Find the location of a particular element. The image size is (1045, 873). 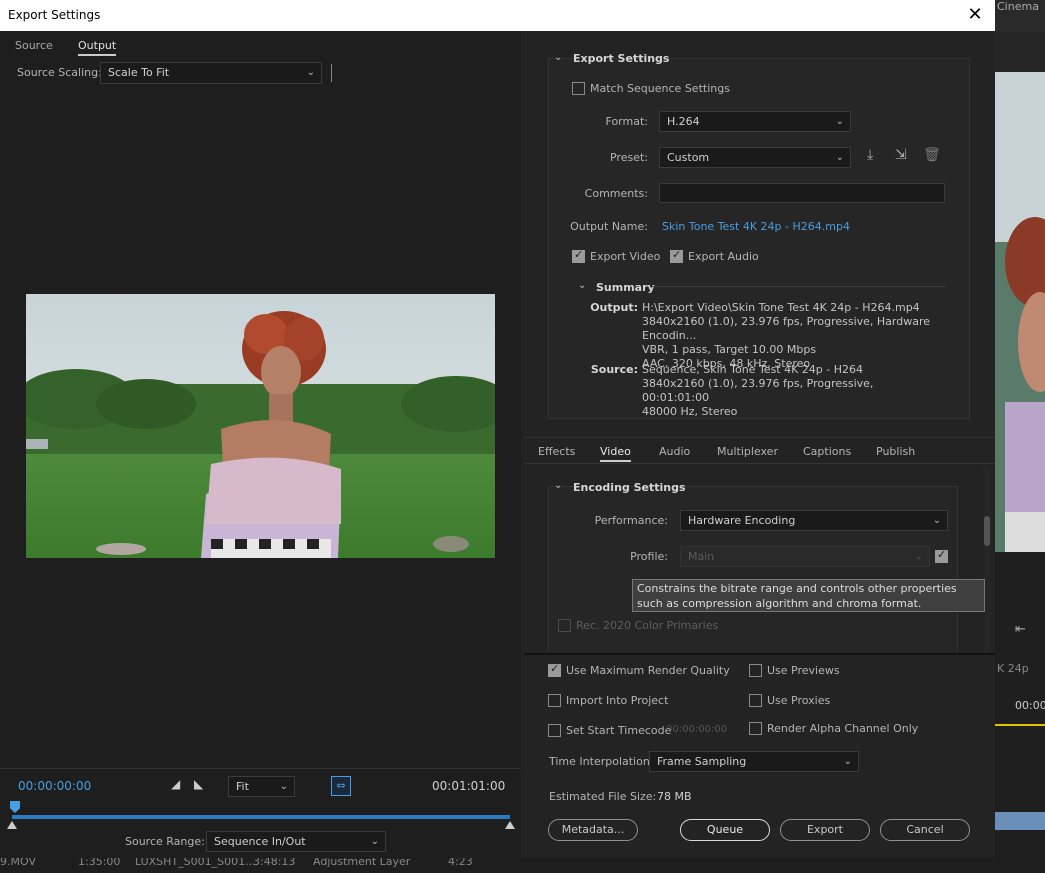

export-audio-checkbox is located at coordinates (676, 255).